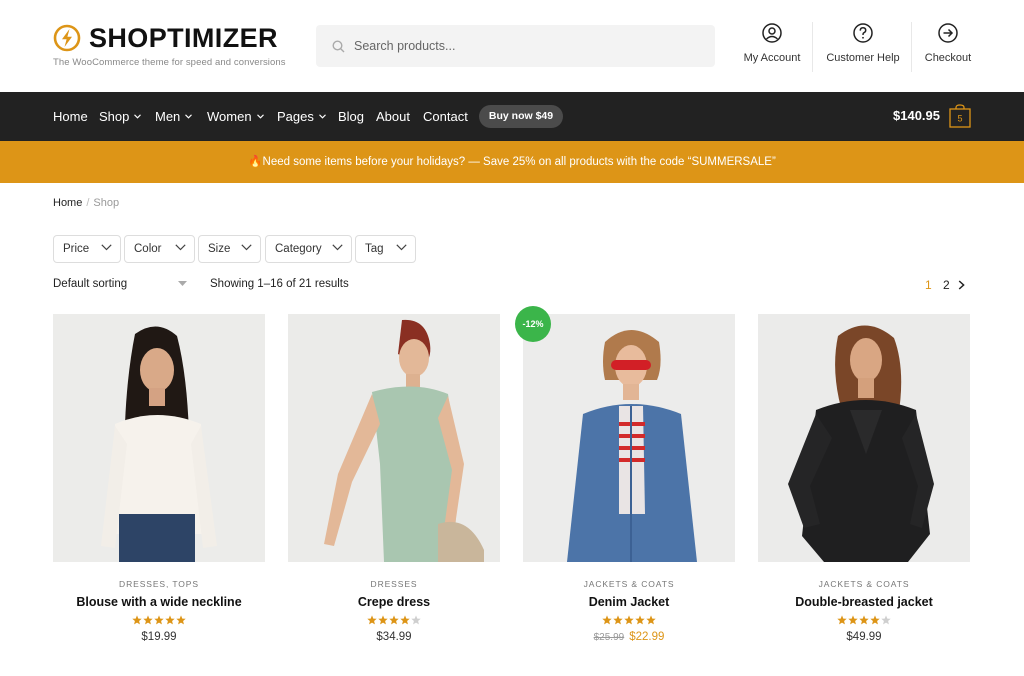  Describe the element at coordinates (959, 119) in the screenshot. I see `cart-count: 5` at that location.